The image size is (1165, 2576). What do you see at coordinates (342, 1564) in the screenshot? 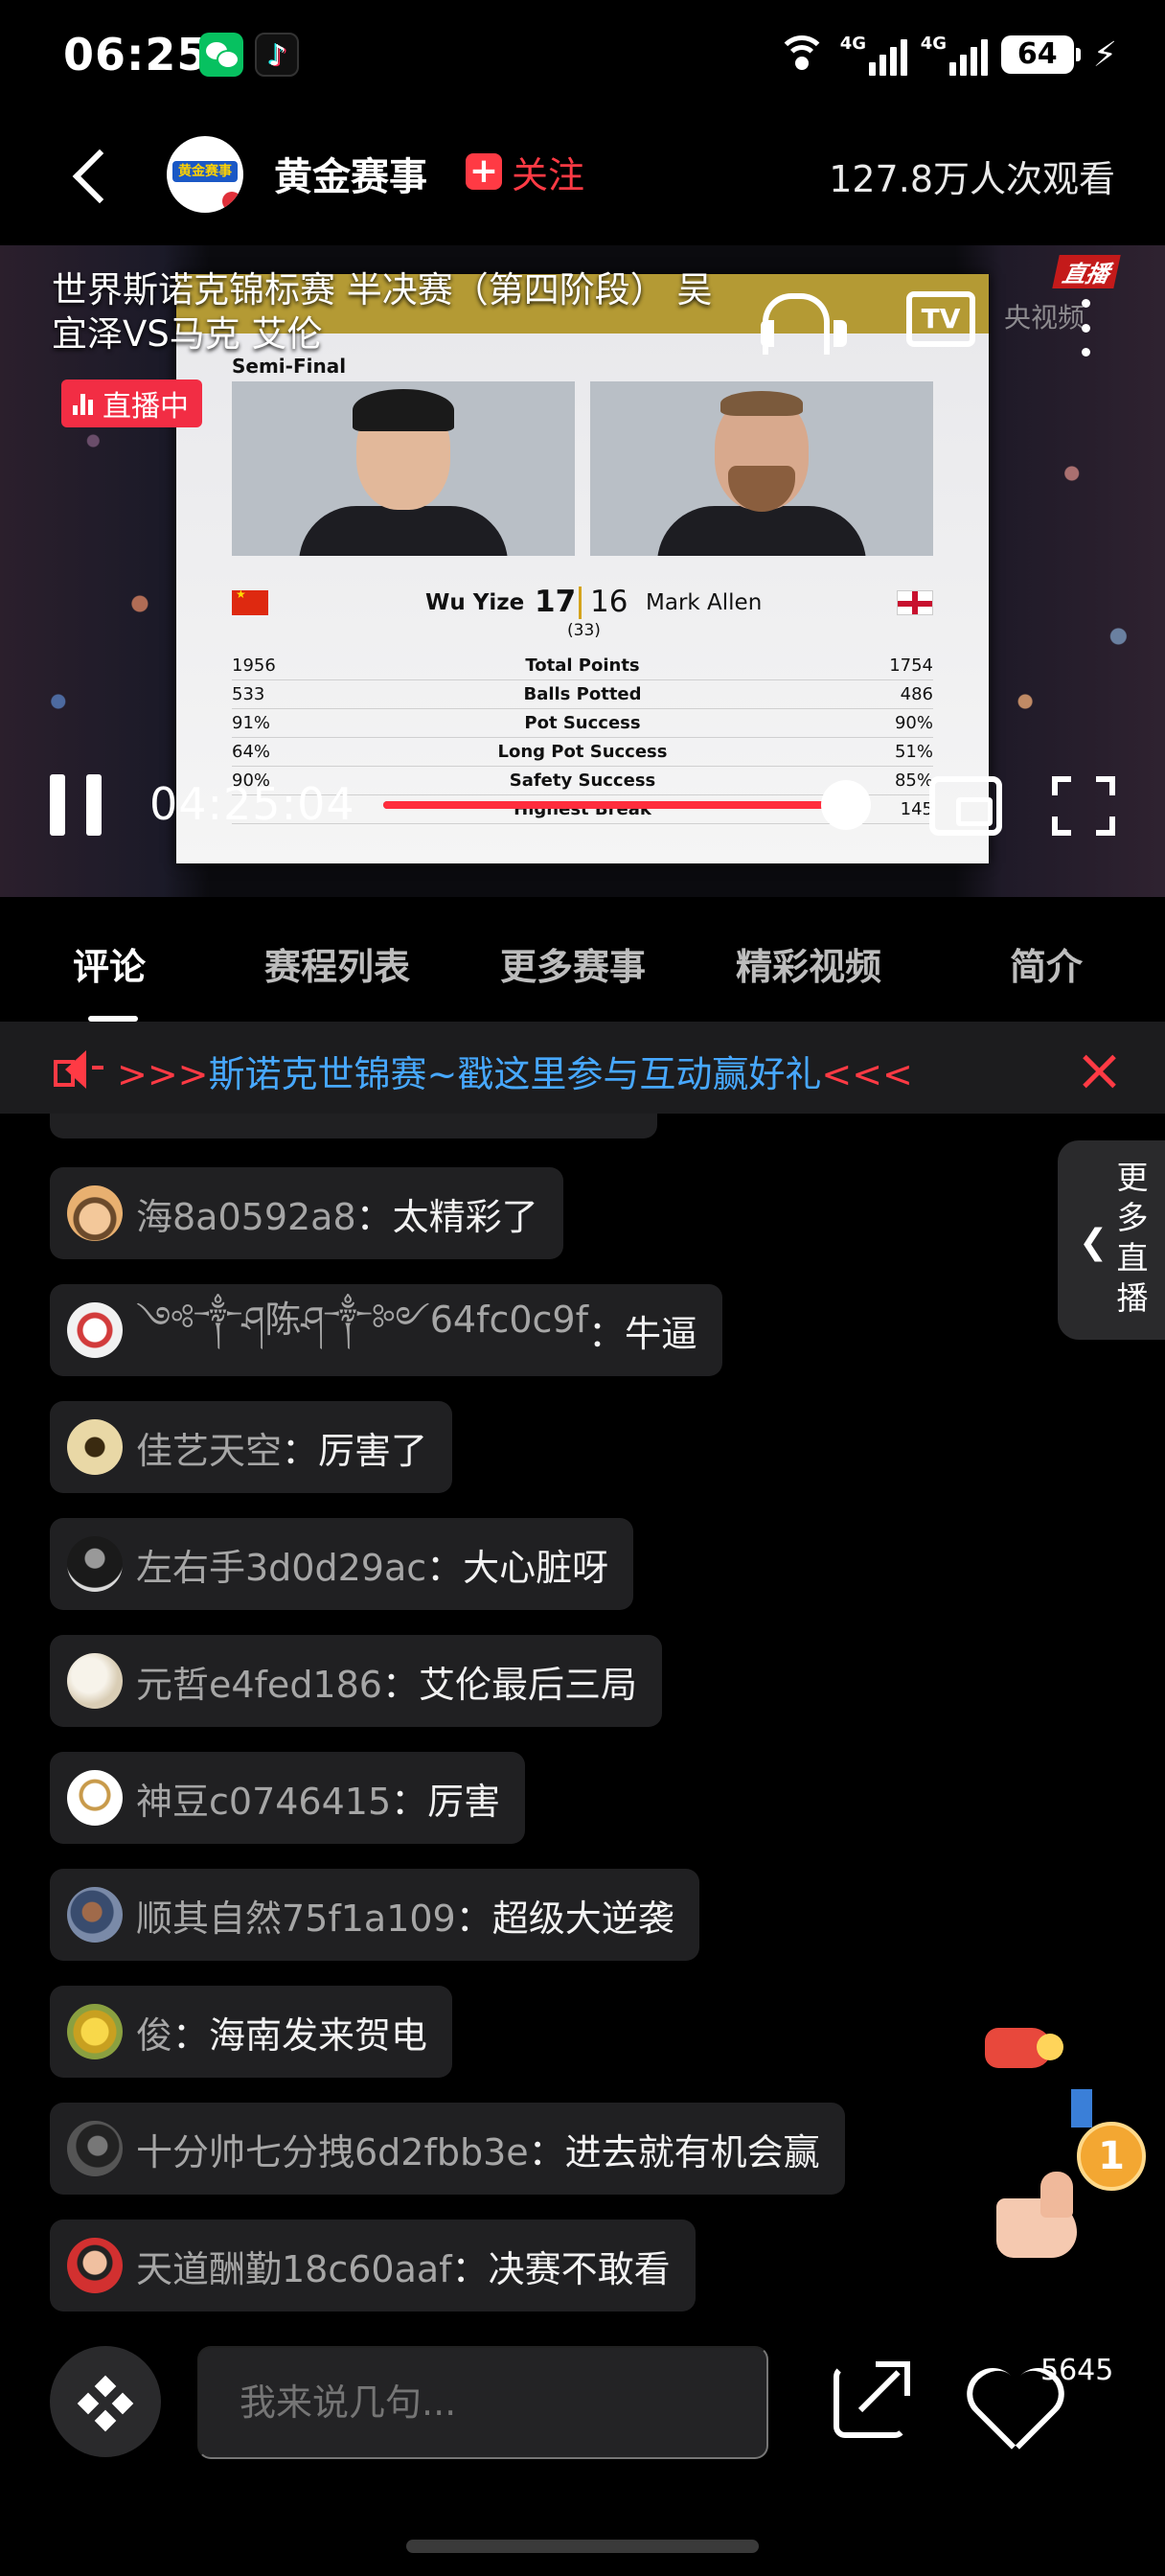
I see `comment-item: 左右手3d0d29ac：大心脏呀` at bounding box center [342, 1564].